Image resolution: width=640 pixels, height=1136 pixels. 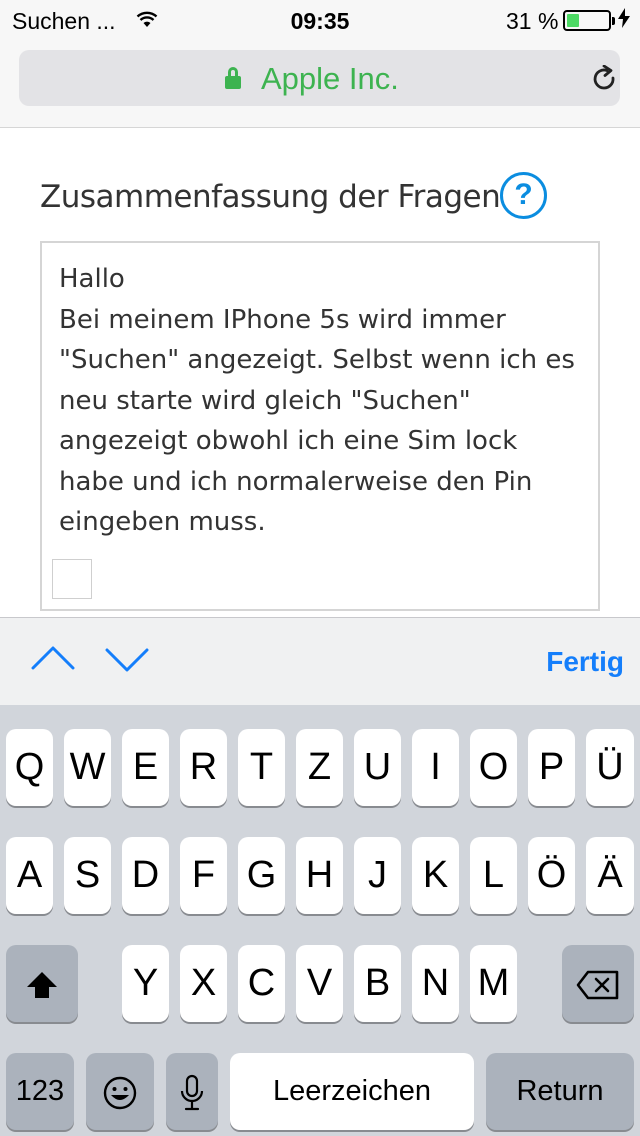 What do you see at coordinates (435, 875) in the screenshot?
I see `key-k: K` at bounding box center [435, 875].